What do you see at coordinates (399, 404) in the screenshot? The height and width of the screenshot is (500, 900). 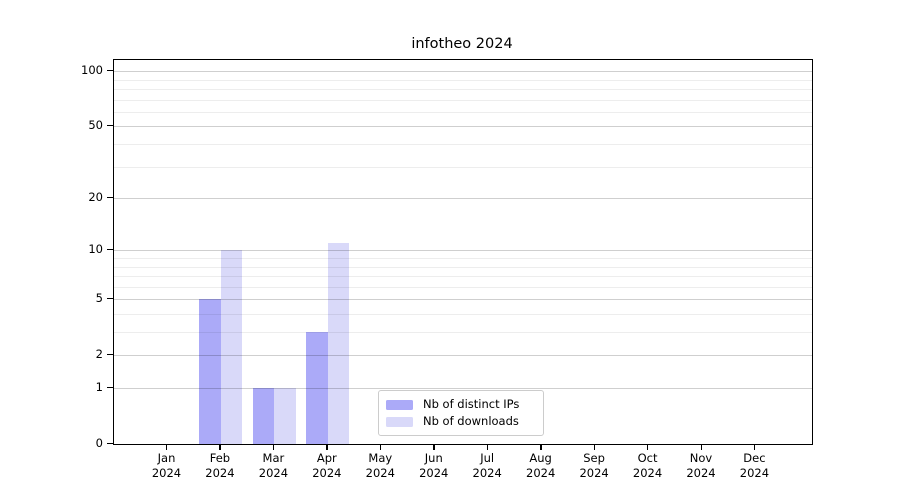 I see `legend-swatch-distinct-ips` at bounding box center [399, 404].